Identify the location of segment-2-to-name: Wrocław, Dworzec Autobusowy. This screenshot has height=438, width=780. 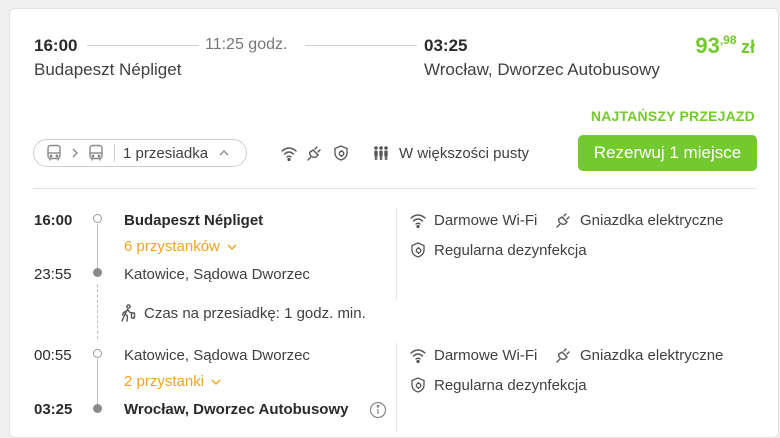
(236, 409).